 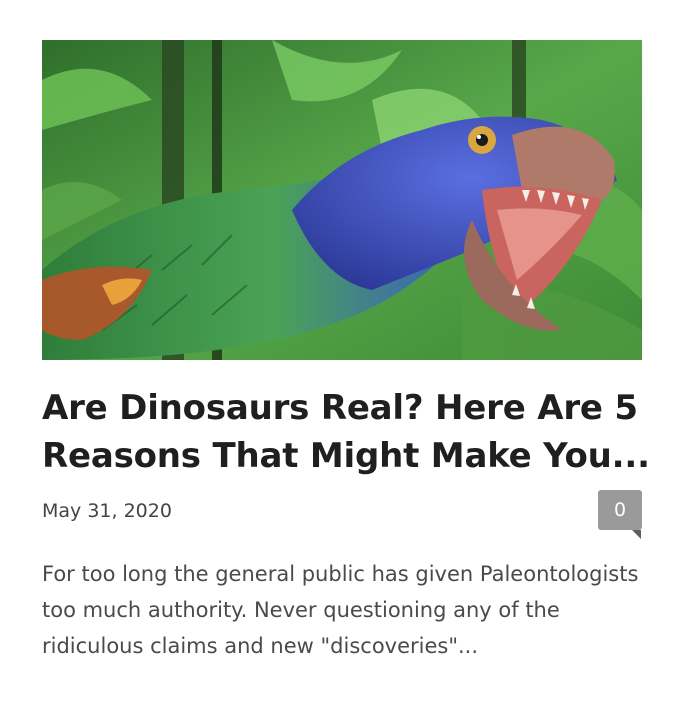 What do you see at coordinates (620, 510) in the screenshot?
I see `comment-count-badge: 0` at bounding box center [620, 510].